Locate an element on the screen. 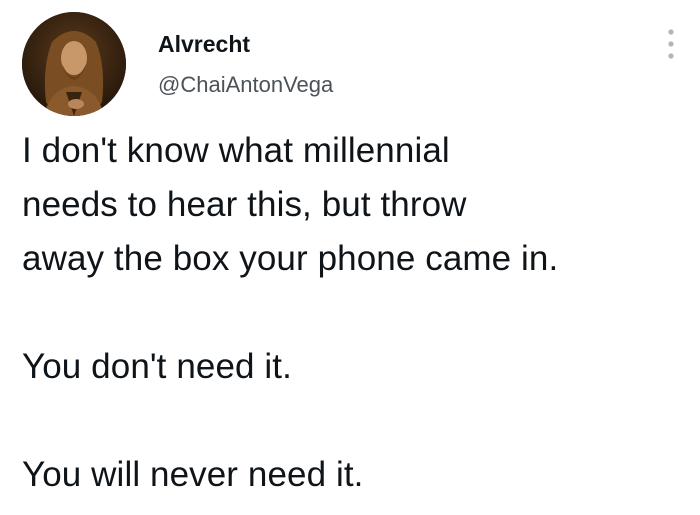  more-options-button is located at coordinates (671, 44).